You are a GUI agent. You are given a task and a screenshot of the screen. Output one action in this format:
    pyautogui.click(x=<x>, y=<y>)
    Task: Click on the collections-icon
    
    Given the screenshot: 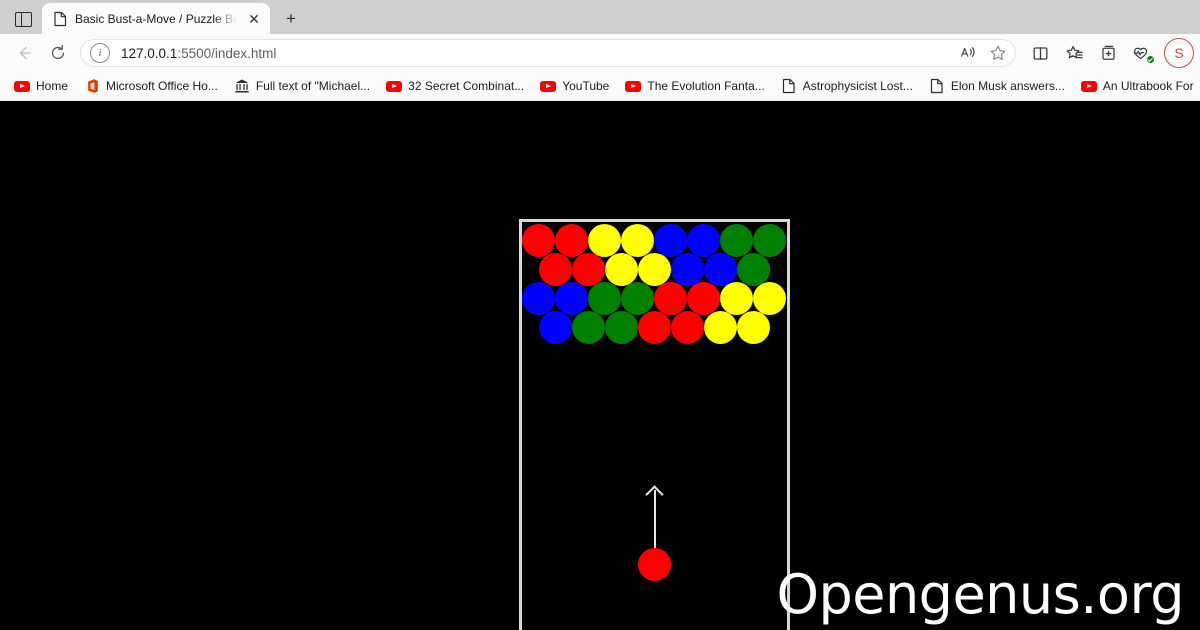 What is the action you would take?
    pyautogui.click(x=1108, y=53)
    